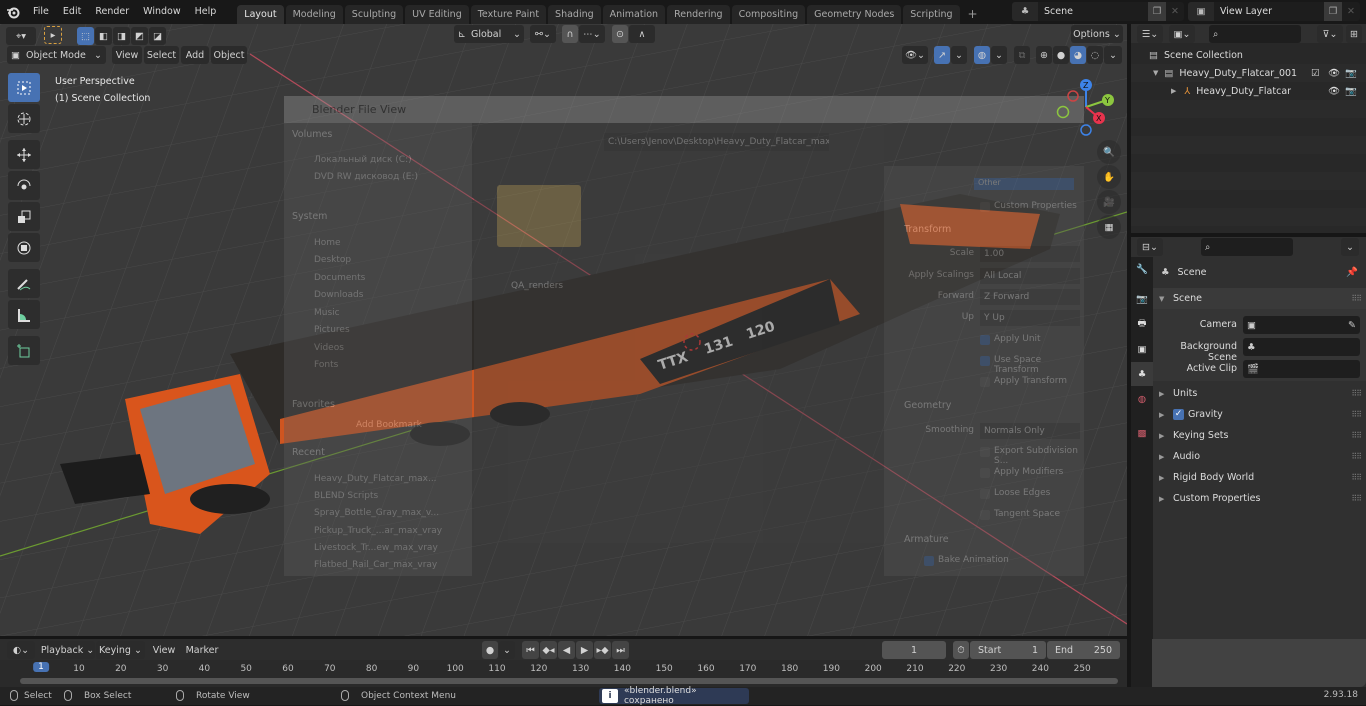  What do you see at coordinates (327, 243) in the screenshot?
I see `system-item: Home` at bounding box center [327, 243].